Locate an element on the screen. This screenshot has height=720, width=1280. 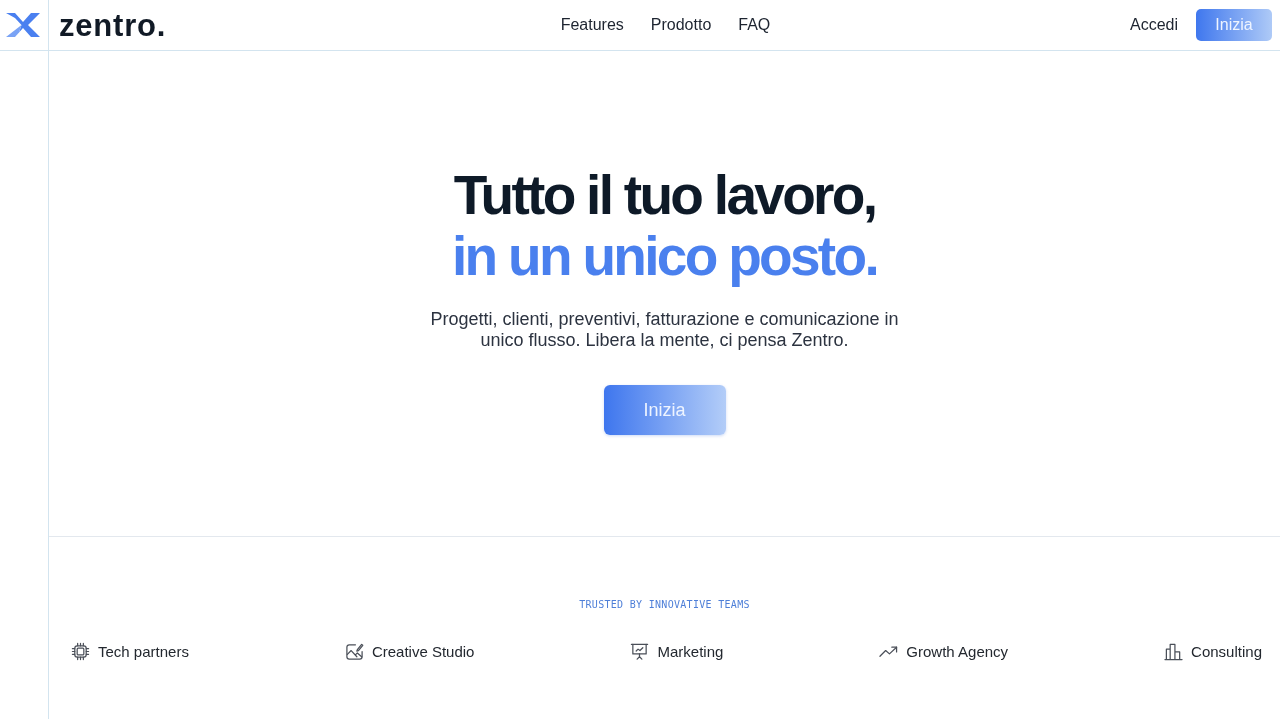
presentation-board-icon is located at coordinates (640, 651).